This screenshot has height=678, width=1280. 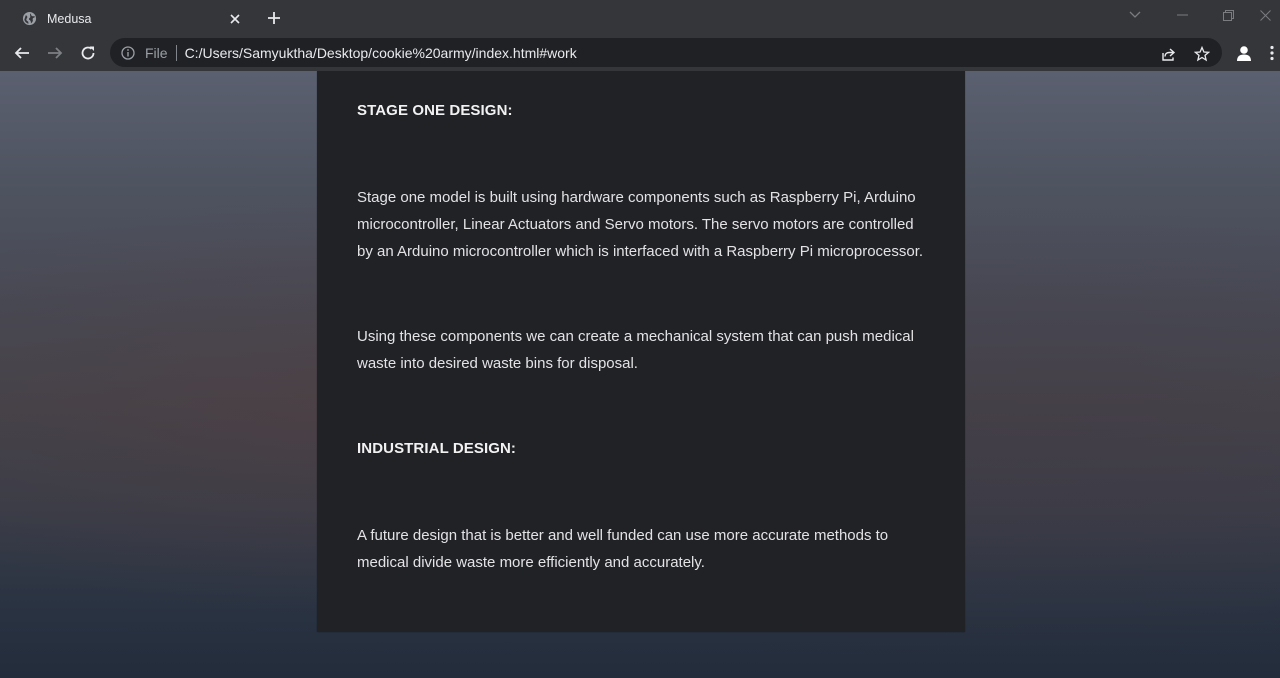 I want to click on close-tab-icon, so click(x=235, y=19).